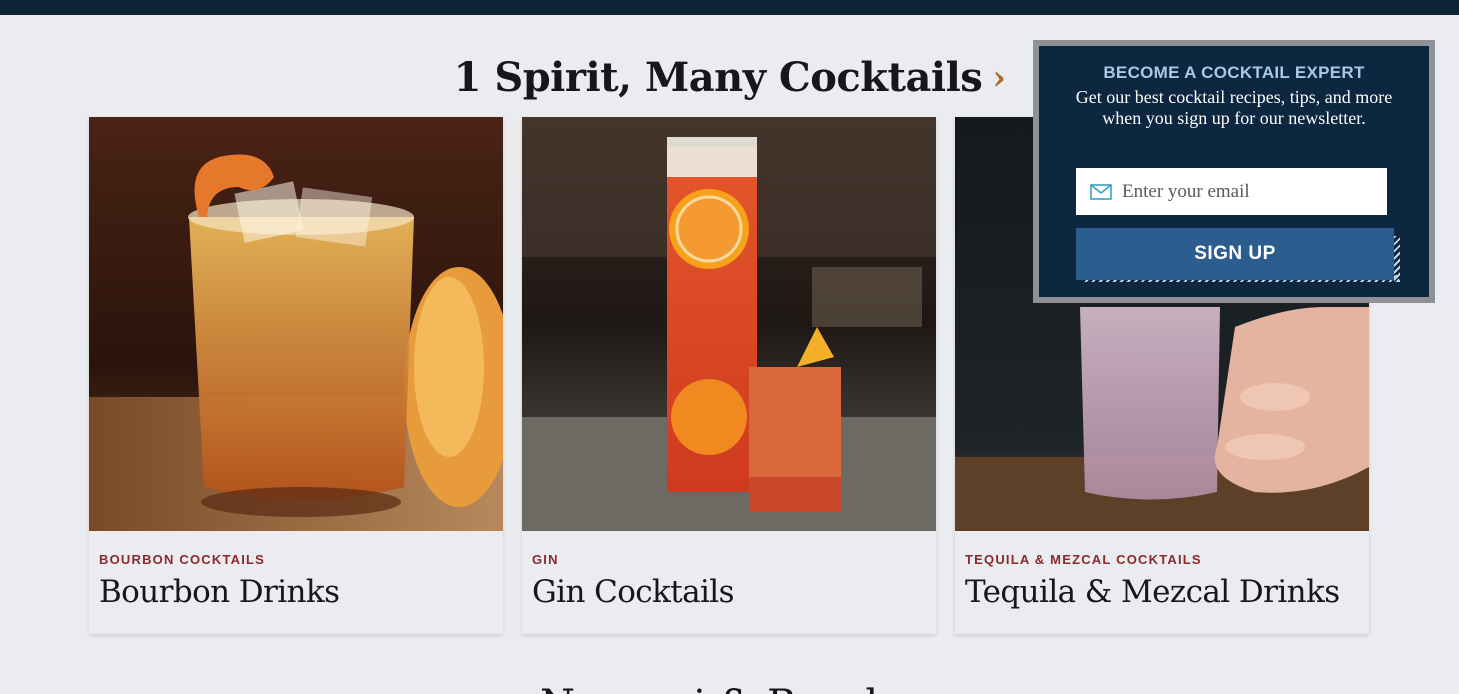 The width and height of the screenshot is (1459, 694). I want to click on card-category: GIN, so click(545, 559).